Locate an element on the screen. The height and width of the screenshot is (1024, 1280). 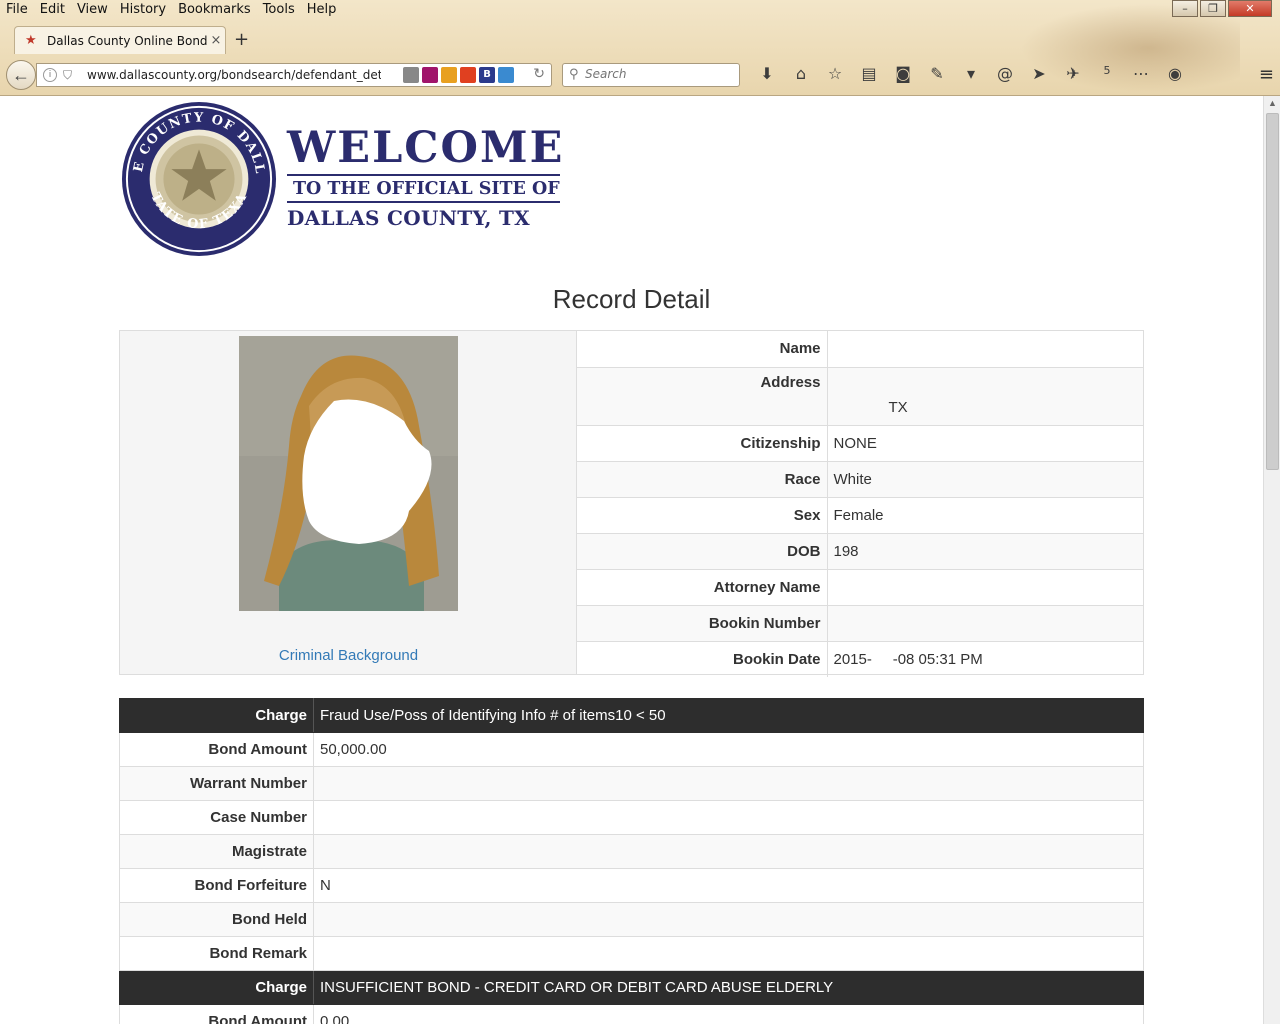
charge-row: Bond Amount 50,000.00 is located at coordinates (631, 749).